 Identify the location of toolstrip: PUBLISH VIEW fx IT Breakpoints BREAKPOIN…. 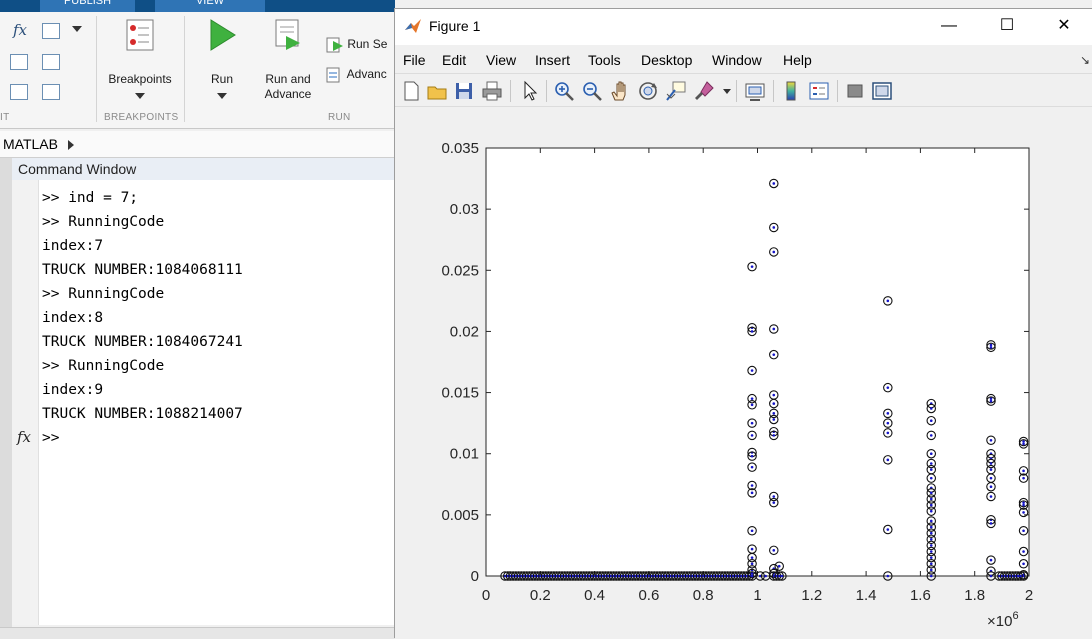
(197, 64).